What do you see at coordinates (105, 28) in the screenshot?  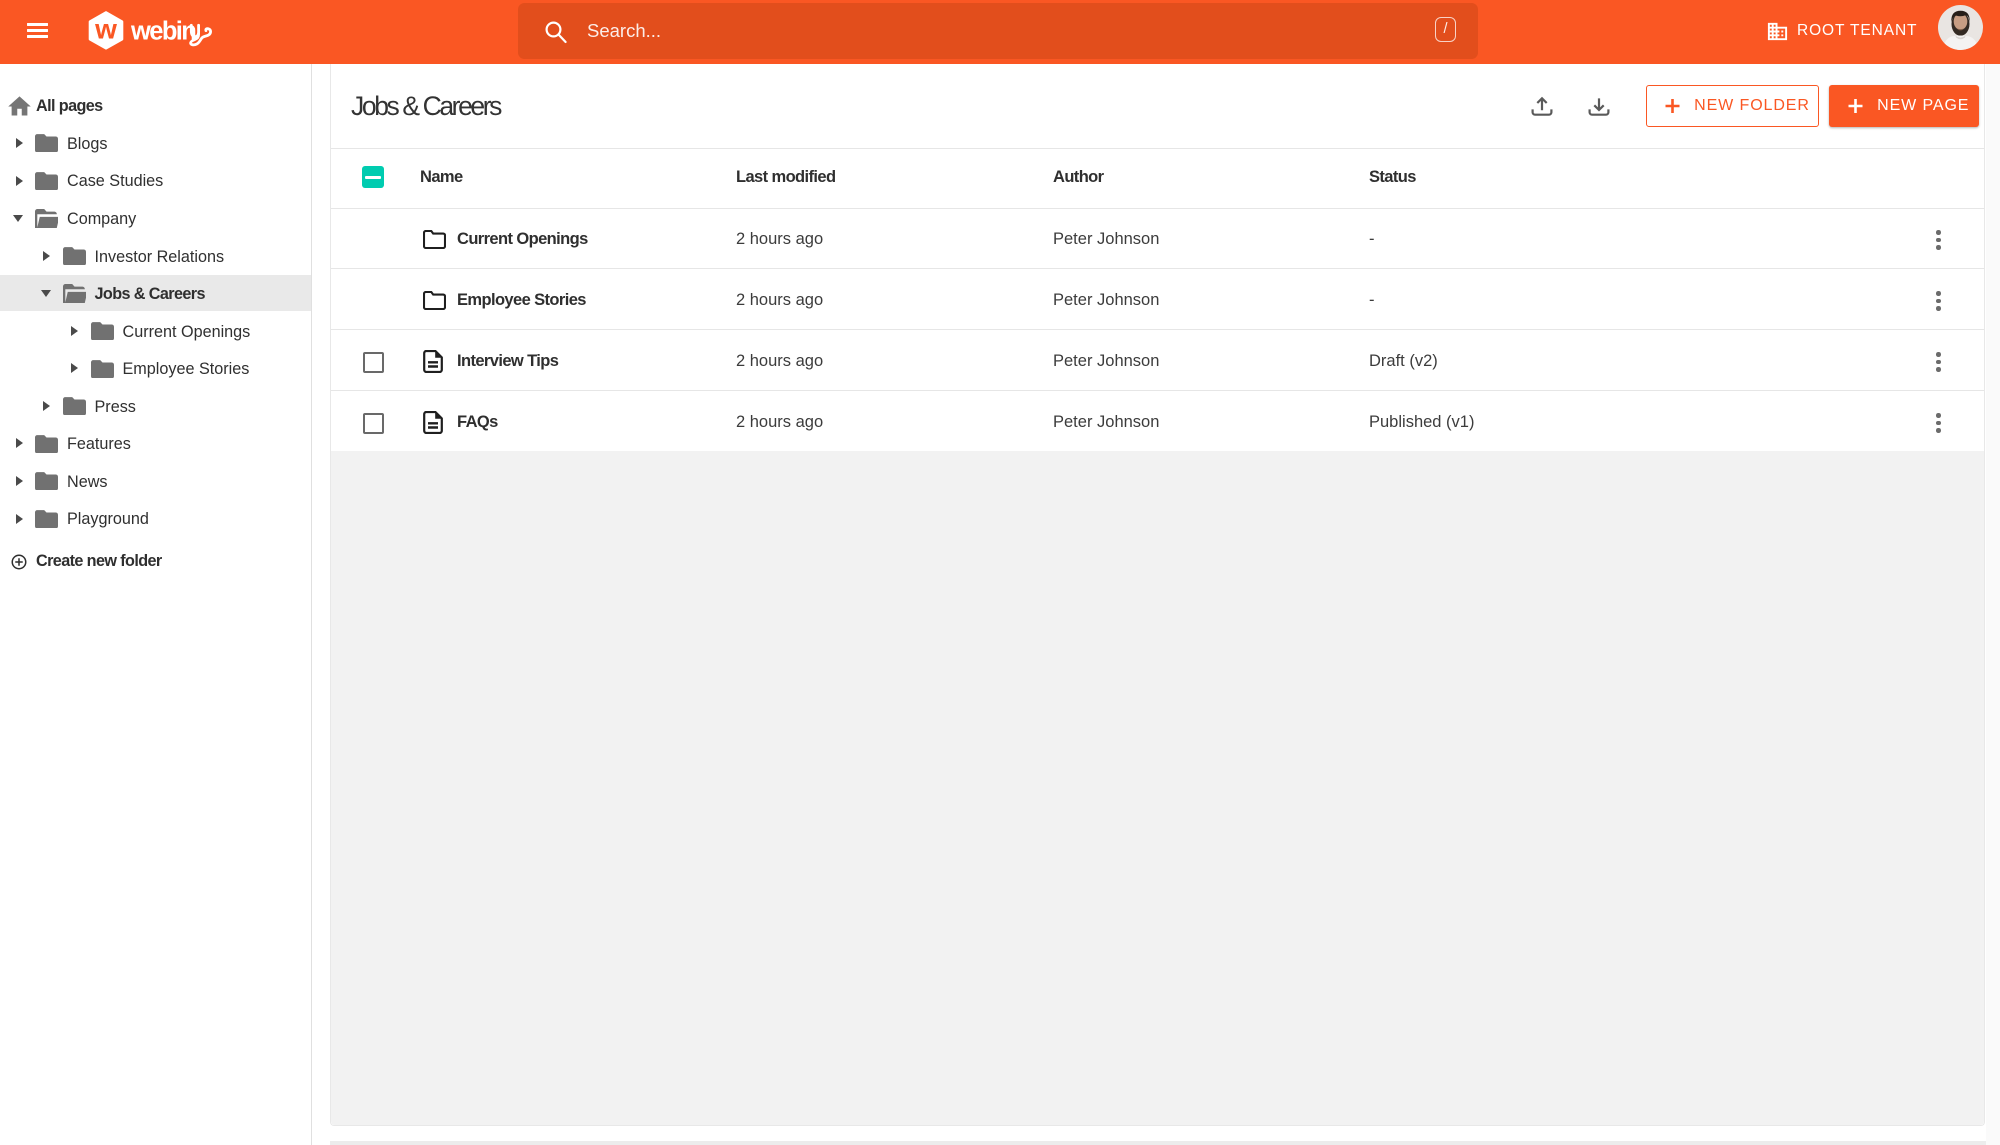 I see `svg-text: w` at bounding box center [105, 28].